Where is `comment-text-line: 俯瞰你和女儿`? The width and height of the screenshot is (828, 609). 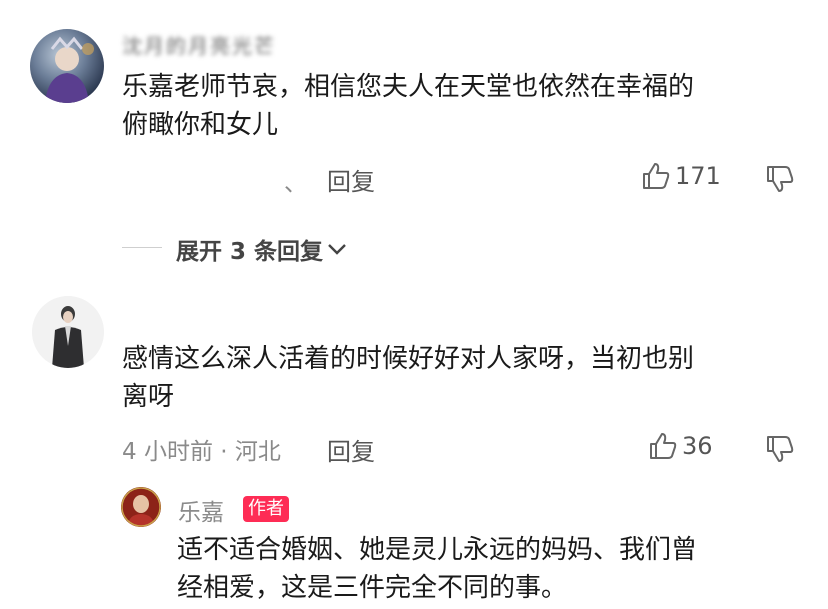 comment-text-line: 俯瞰你和女儿 is located at coordinates (200, 125).